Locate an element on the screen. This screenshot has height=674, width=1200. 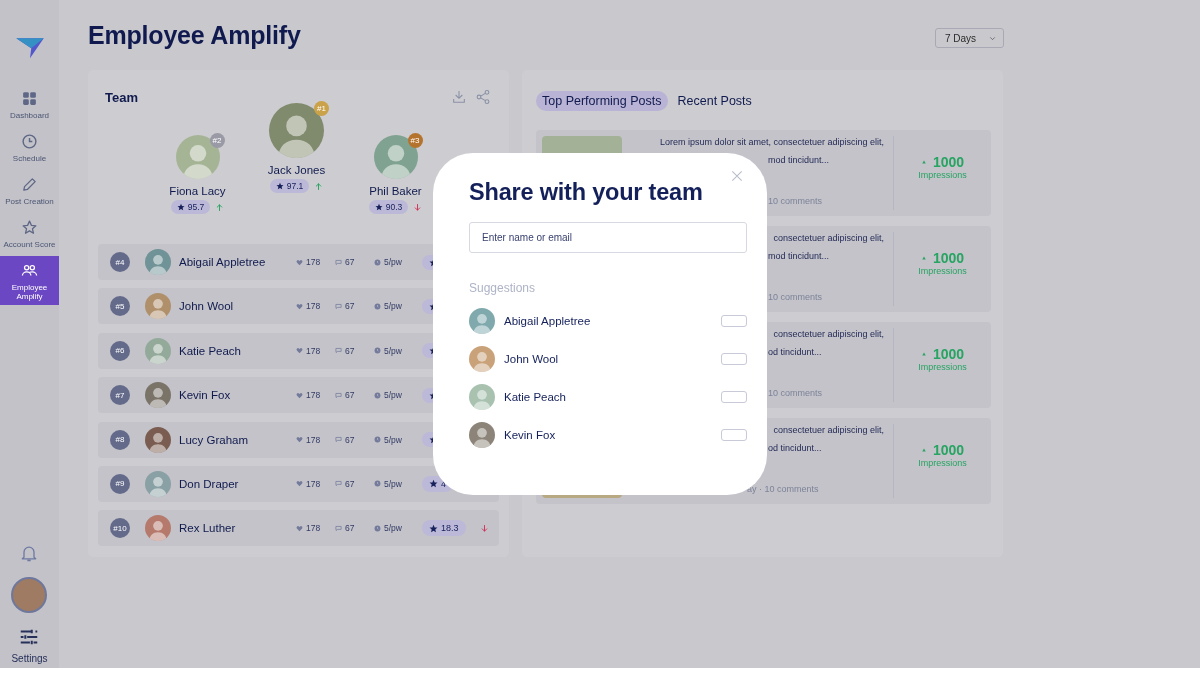
rank-badge: #4 is located at coordinates (120, 262).